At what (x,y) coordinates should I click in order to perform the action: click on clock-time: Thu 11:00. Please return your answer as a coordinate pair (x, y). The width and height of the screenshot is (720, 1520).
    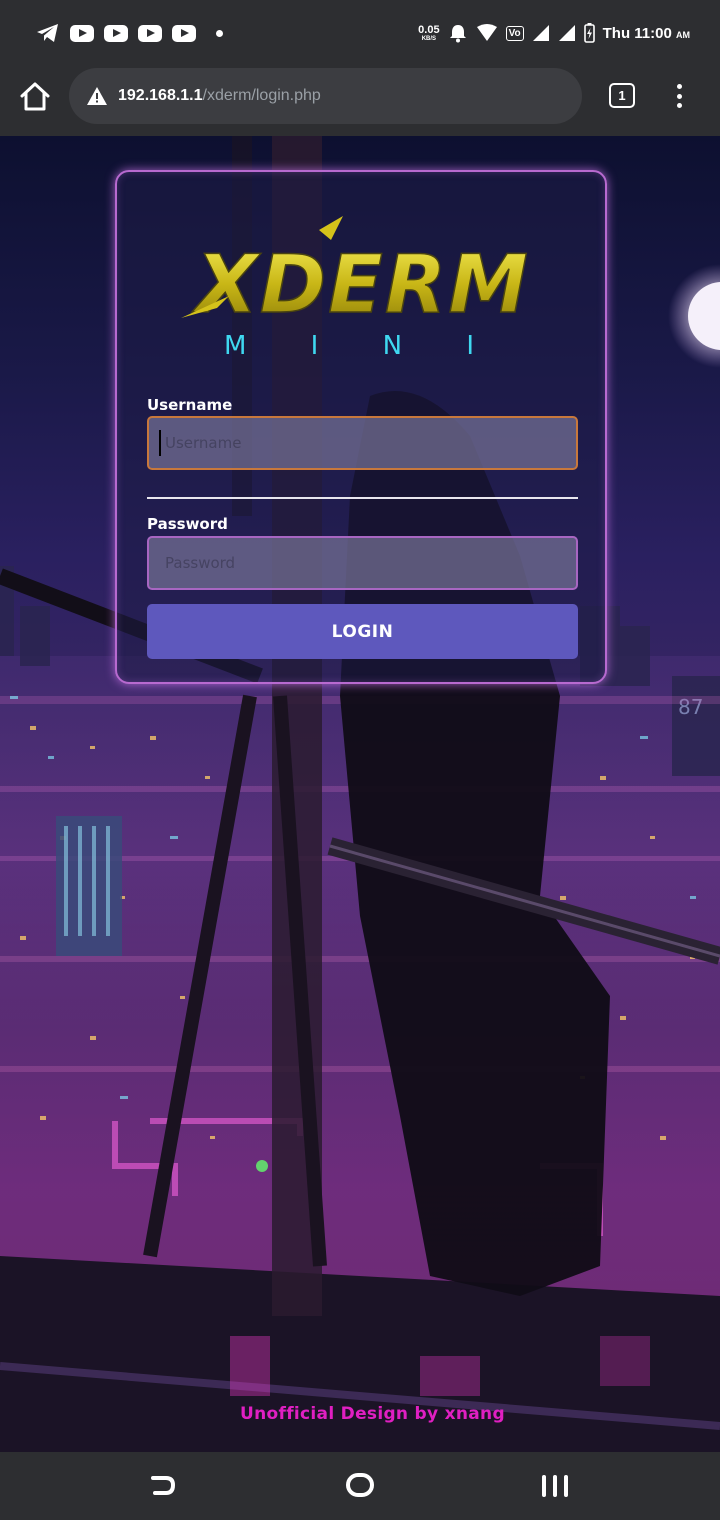
    Looking at the image, I should click on (637, 33).